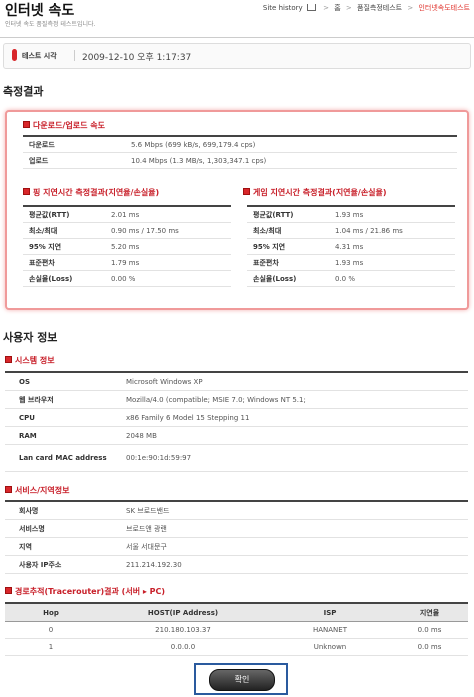 This screenshot has height=697, width=474. Describe the element at coordinates (127, 262) in the screenshot. I see `table-row: 표준편차 1.79 ms` at that location.